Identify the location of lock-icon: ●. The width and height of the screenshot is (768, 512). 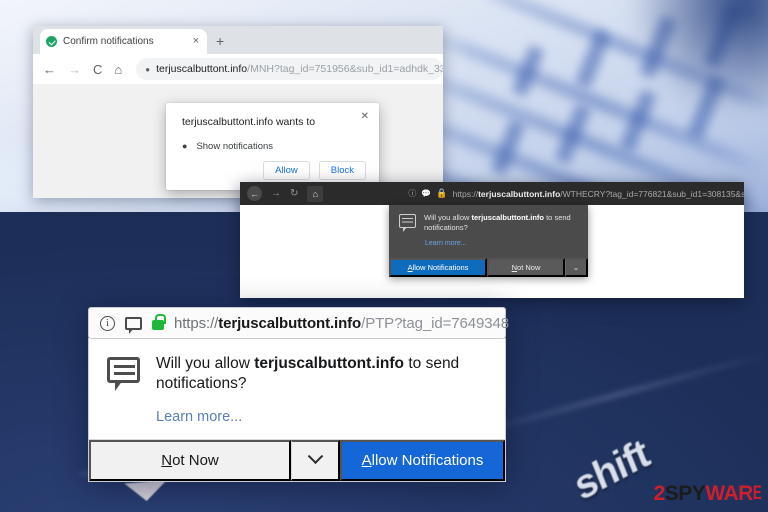
(148, 69).